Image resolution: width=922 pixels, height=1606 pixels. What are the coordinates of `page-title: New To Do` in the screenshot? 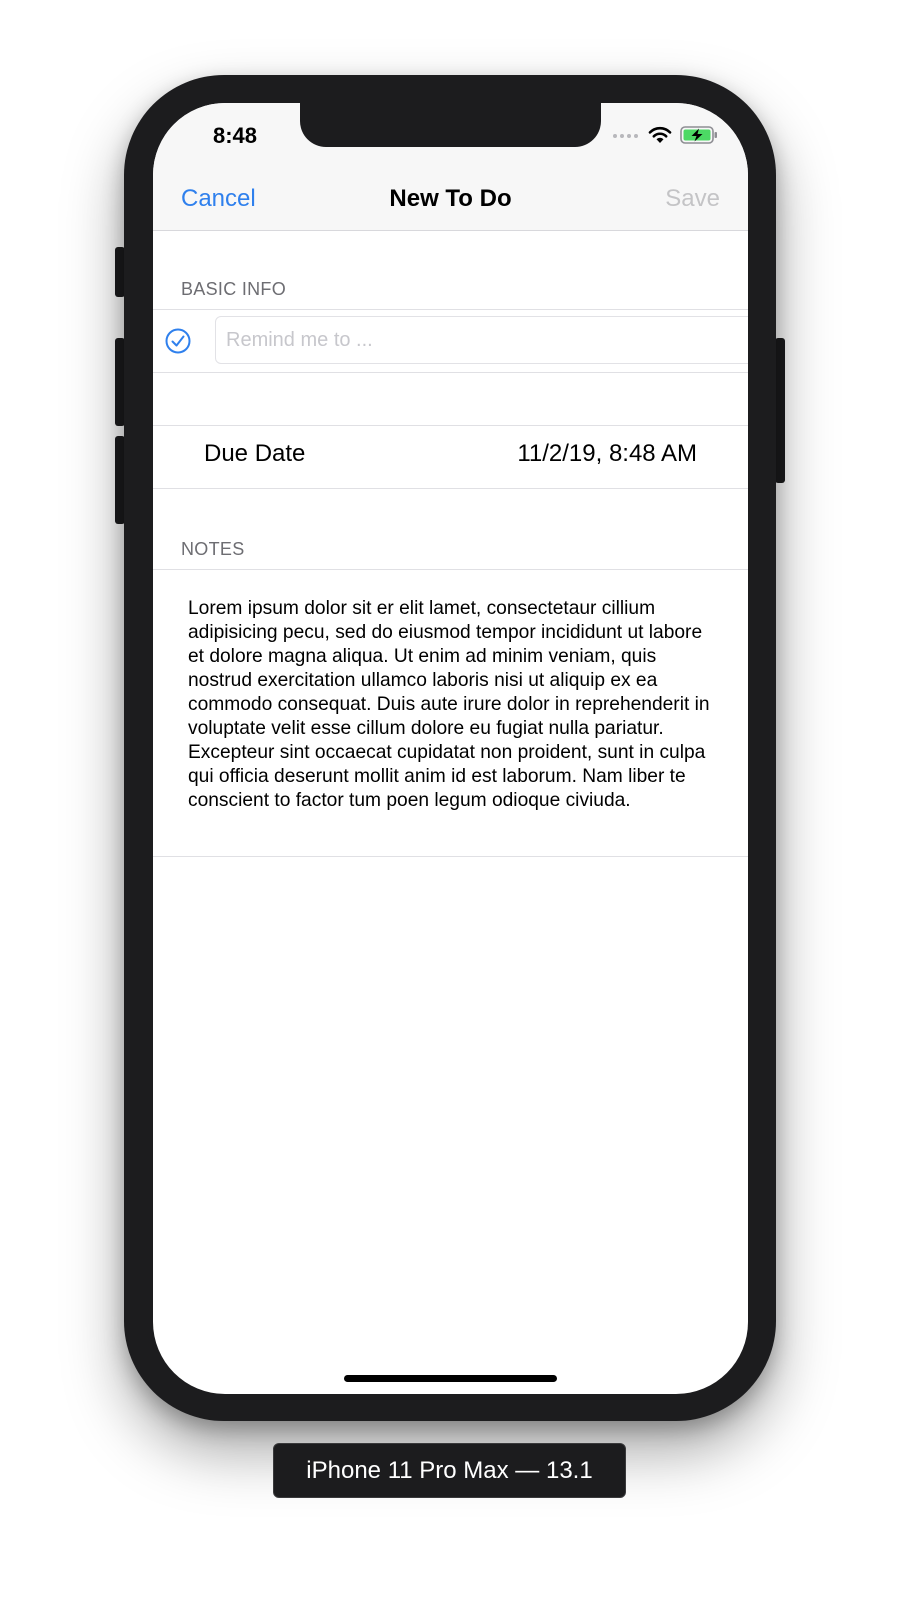 It's located at (450, 198).